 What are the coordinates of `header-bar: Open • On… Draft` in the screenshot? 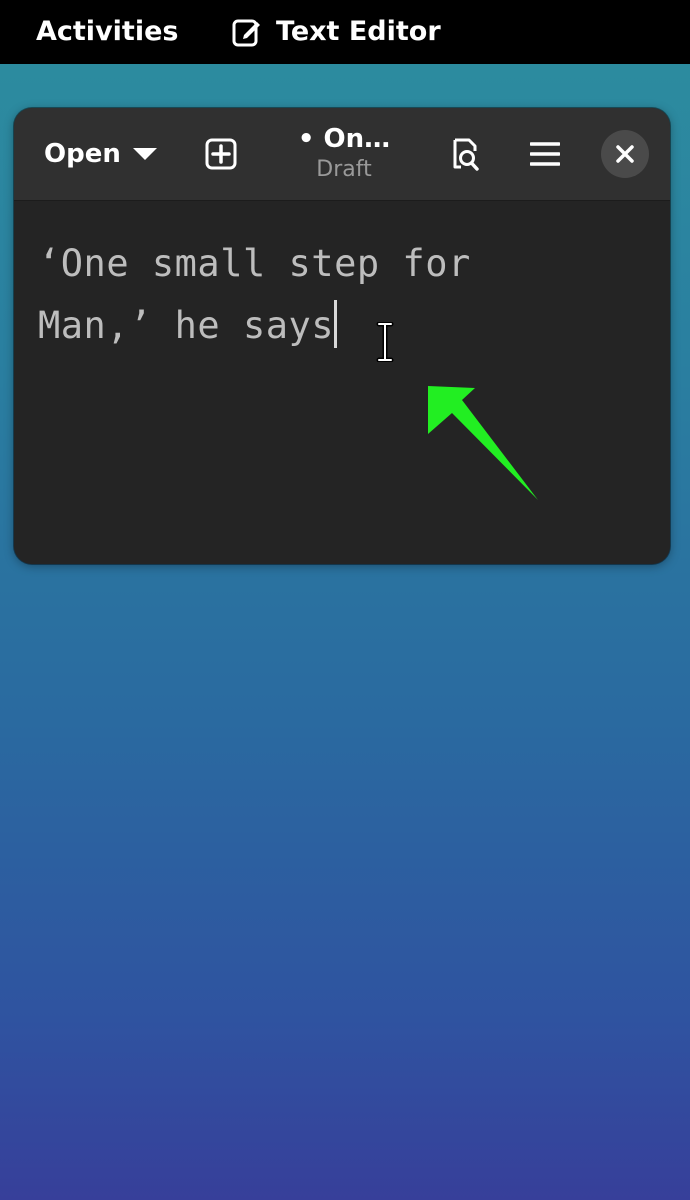 It's located at (342, 154).